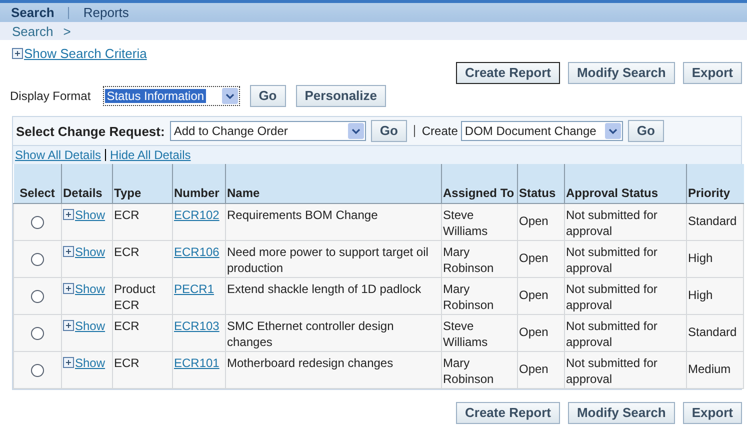 The width and height of the screenshot is (747, 429). Describe the element at coordinates (327, 259) in the screenshot. I see `name-text: Need more power to support target oil production` at that location.